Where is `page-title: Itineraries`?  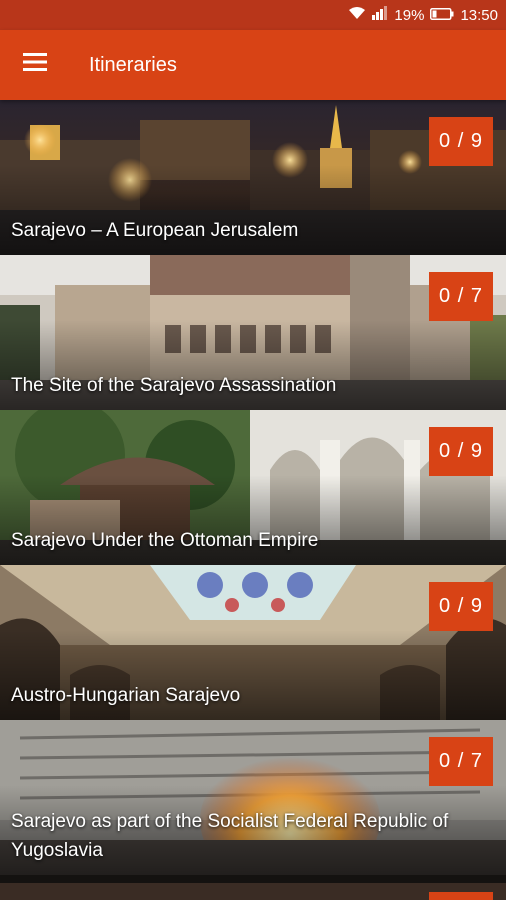 page-title: Itineraries is located at coordinates (133, 65).